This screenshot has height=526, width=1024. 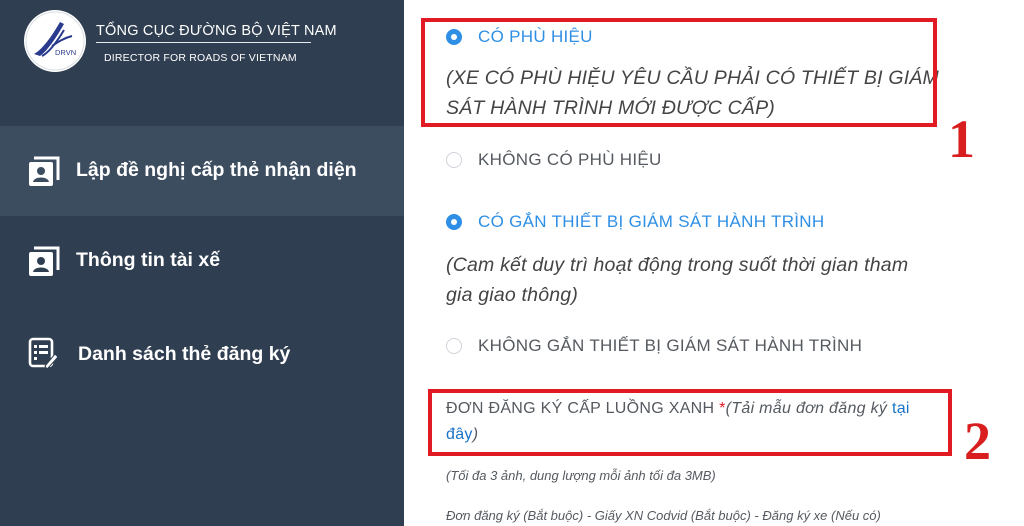 What do you see at coordinates (203, 42) in the screenshot?
I see `brand-divider` at bounding box center [203, 42].